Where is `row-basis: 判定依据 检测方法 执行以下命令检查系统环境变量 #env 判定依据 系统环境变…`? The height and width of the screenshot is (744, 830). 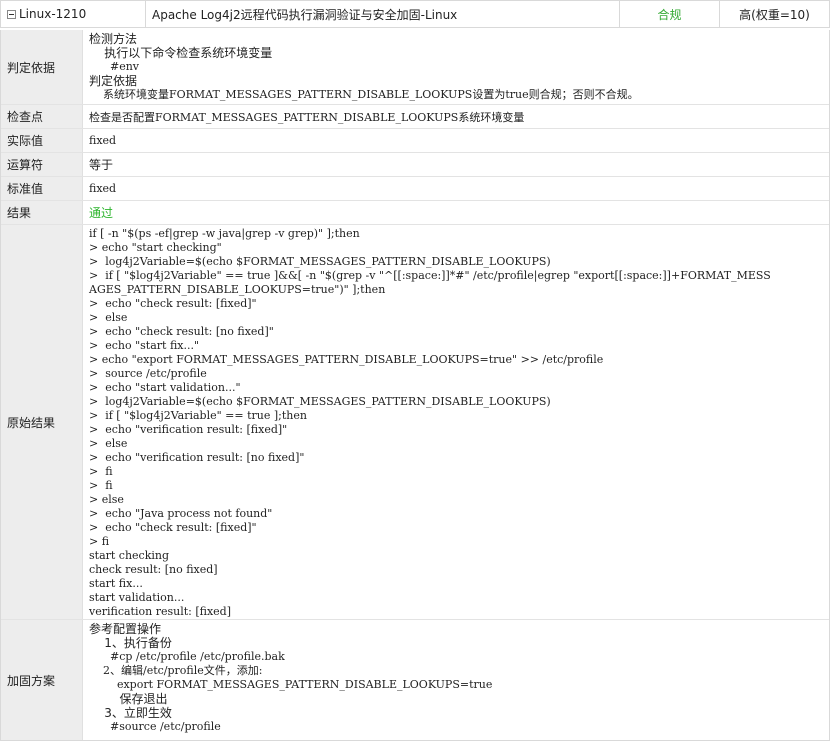 row-basis: 判定依据 检测方法 执行以下命令检查系统环境变量 #env 判定依据 系统环境变… is located at coordinates (415, 67).